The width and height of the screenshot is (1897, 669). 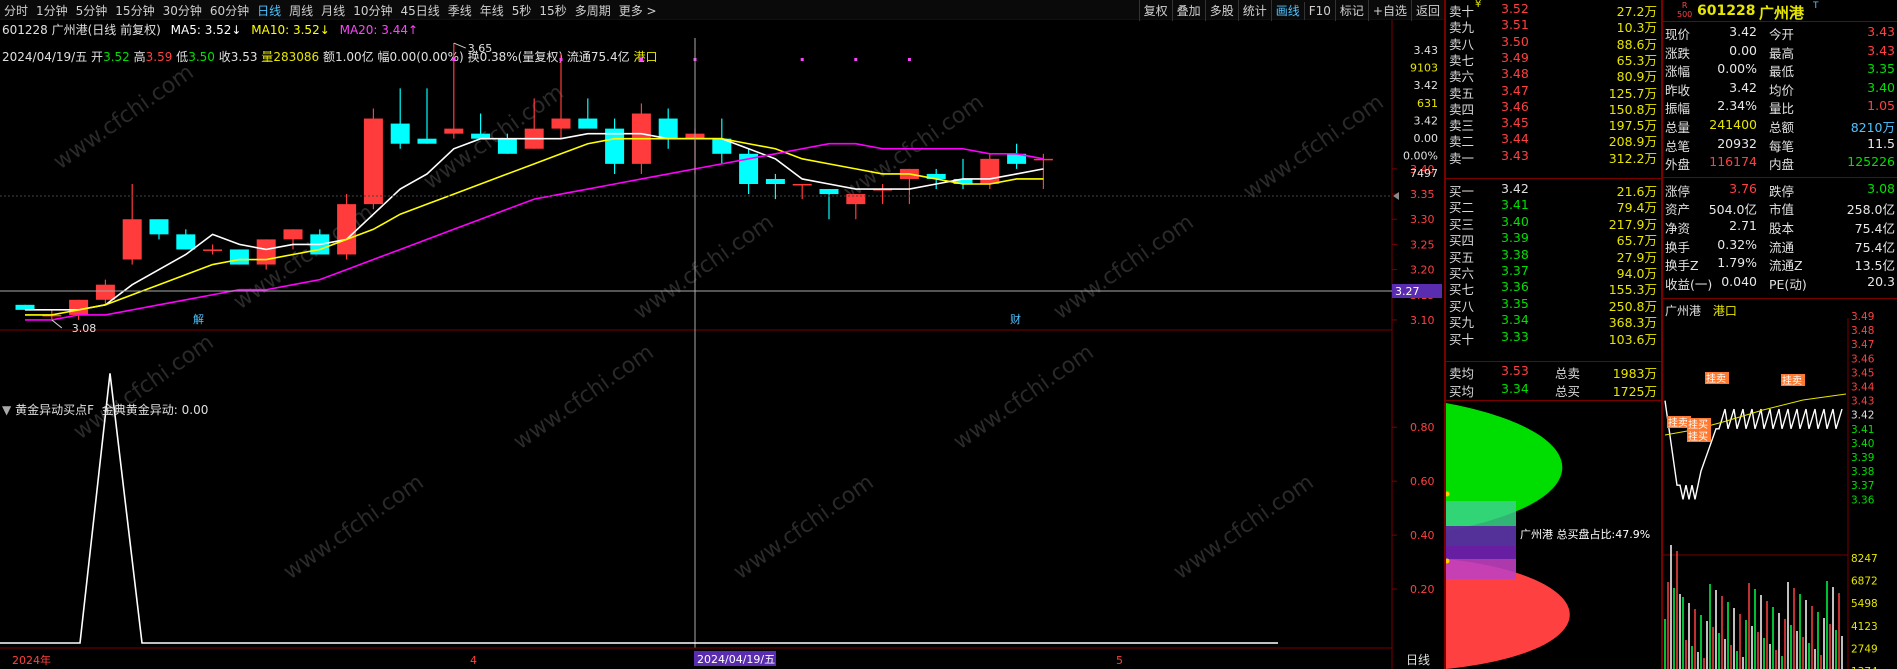 I want to click on sell-level-2-px: 3.44, so click(x=1515, y=139).